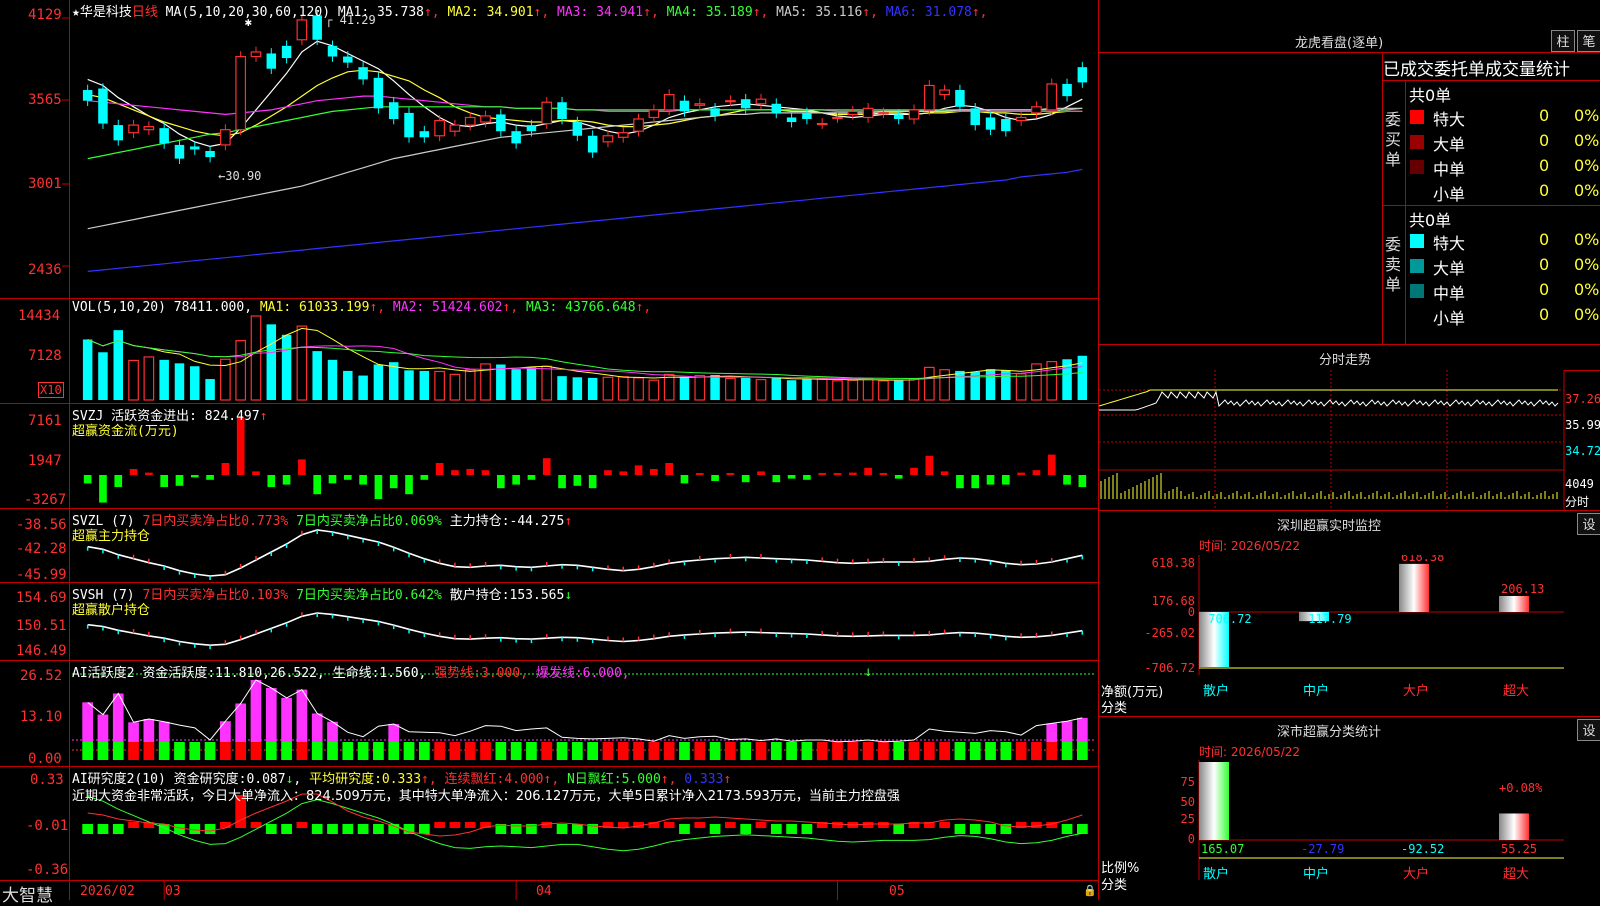 This screenshot has height=906, width=1600. What do you see at coordinates (1416, 691) in the screenshot?
I see `monitor-category: 大户` at bounding box center [1416, 691].